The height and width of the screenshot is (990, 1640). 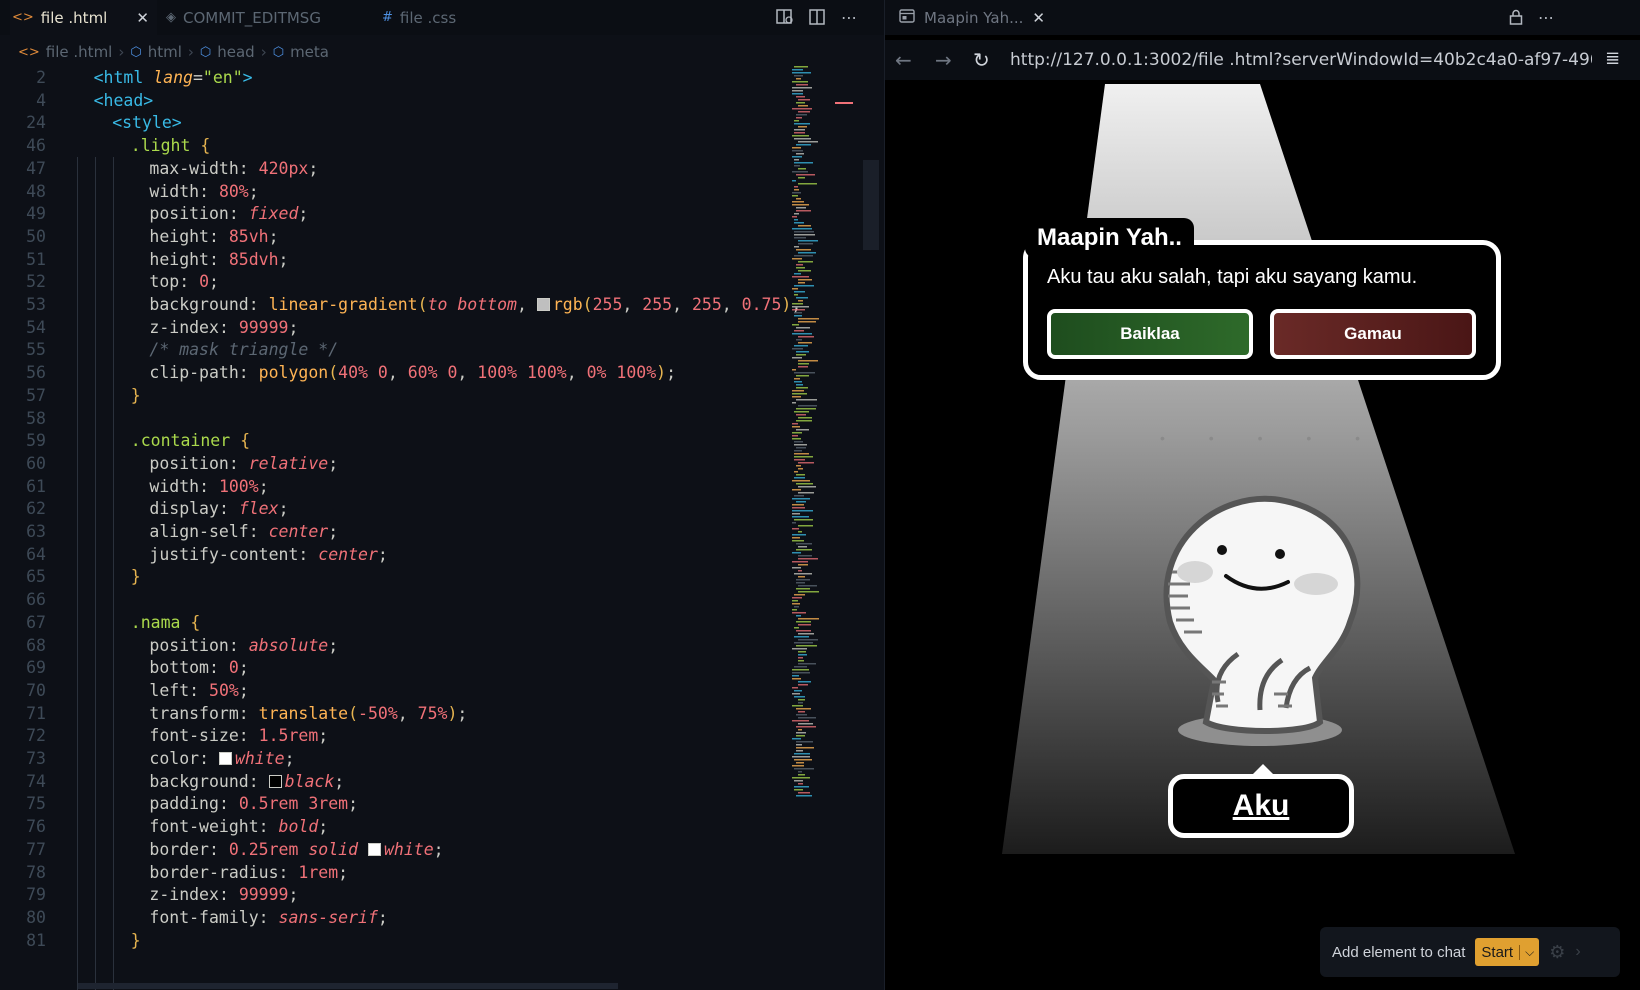 I want to click on code-line: 70 left: 50%;, so click(x=395, y=690).